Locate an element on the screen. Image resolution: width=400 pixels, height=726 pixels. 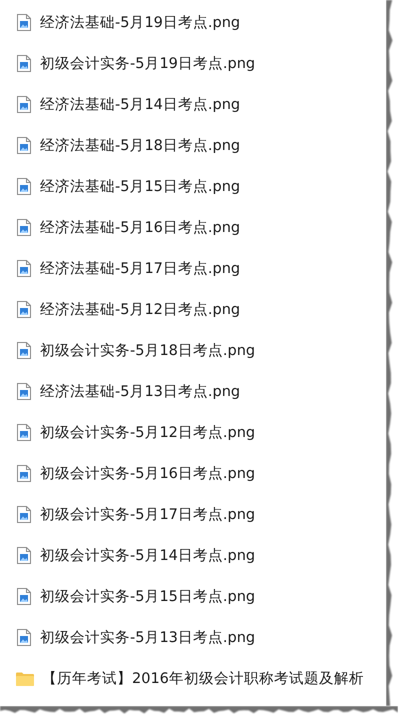
folder-icon is located at coordinates (25, 679).